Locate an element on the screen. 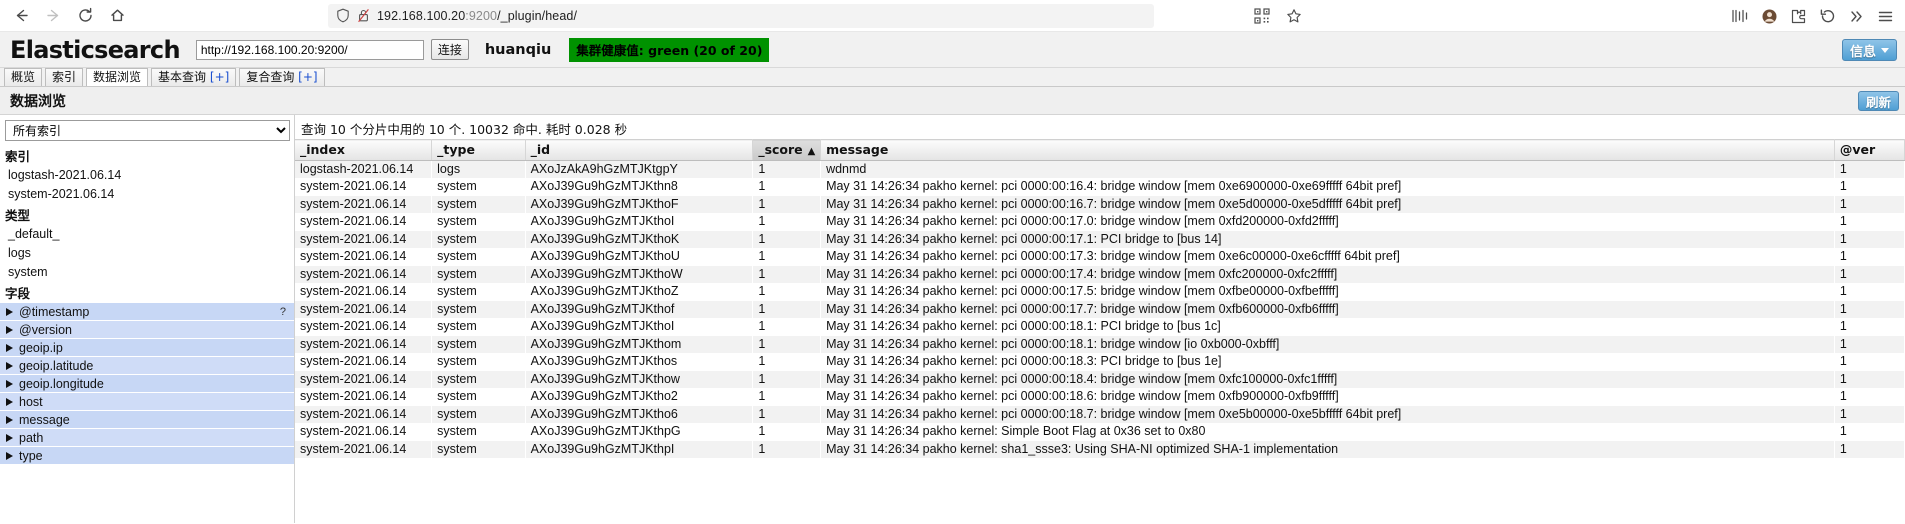 This screenshot has width=1905, height=524. column-header-version: @ver is located at coordinates (1869, 150).